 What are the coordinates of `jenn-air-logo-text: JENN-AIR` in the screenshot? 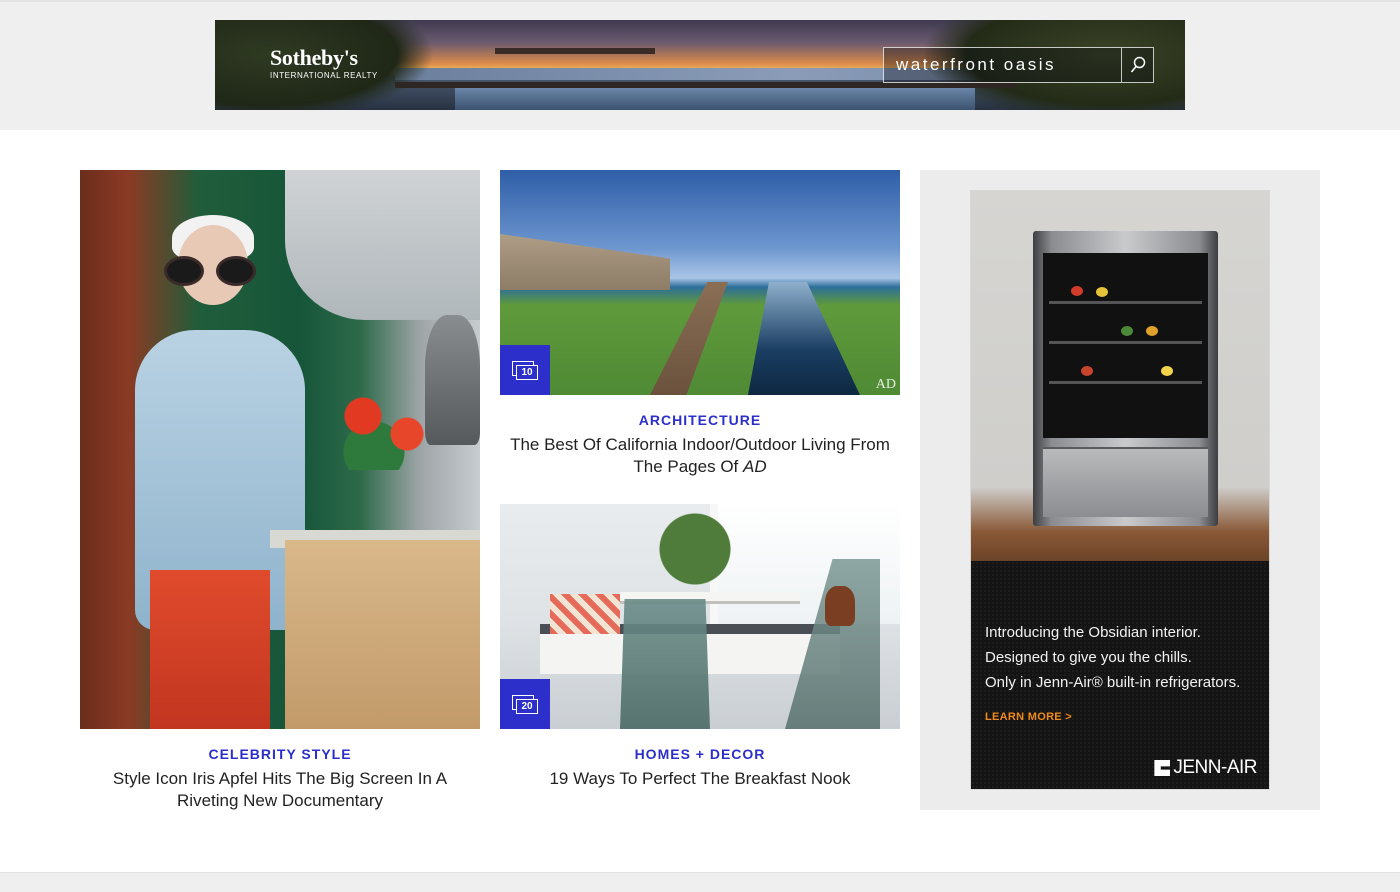 It's located at (1215, 767).